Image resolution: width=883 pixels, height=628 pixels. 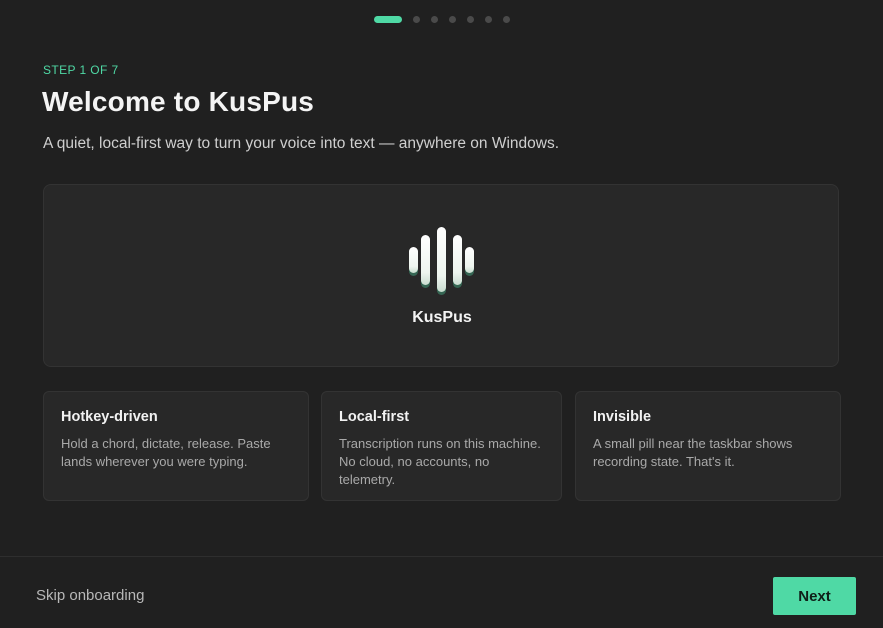 I want to click on feature-card-title: Hotkey-driven, so click(x=109, y=417).